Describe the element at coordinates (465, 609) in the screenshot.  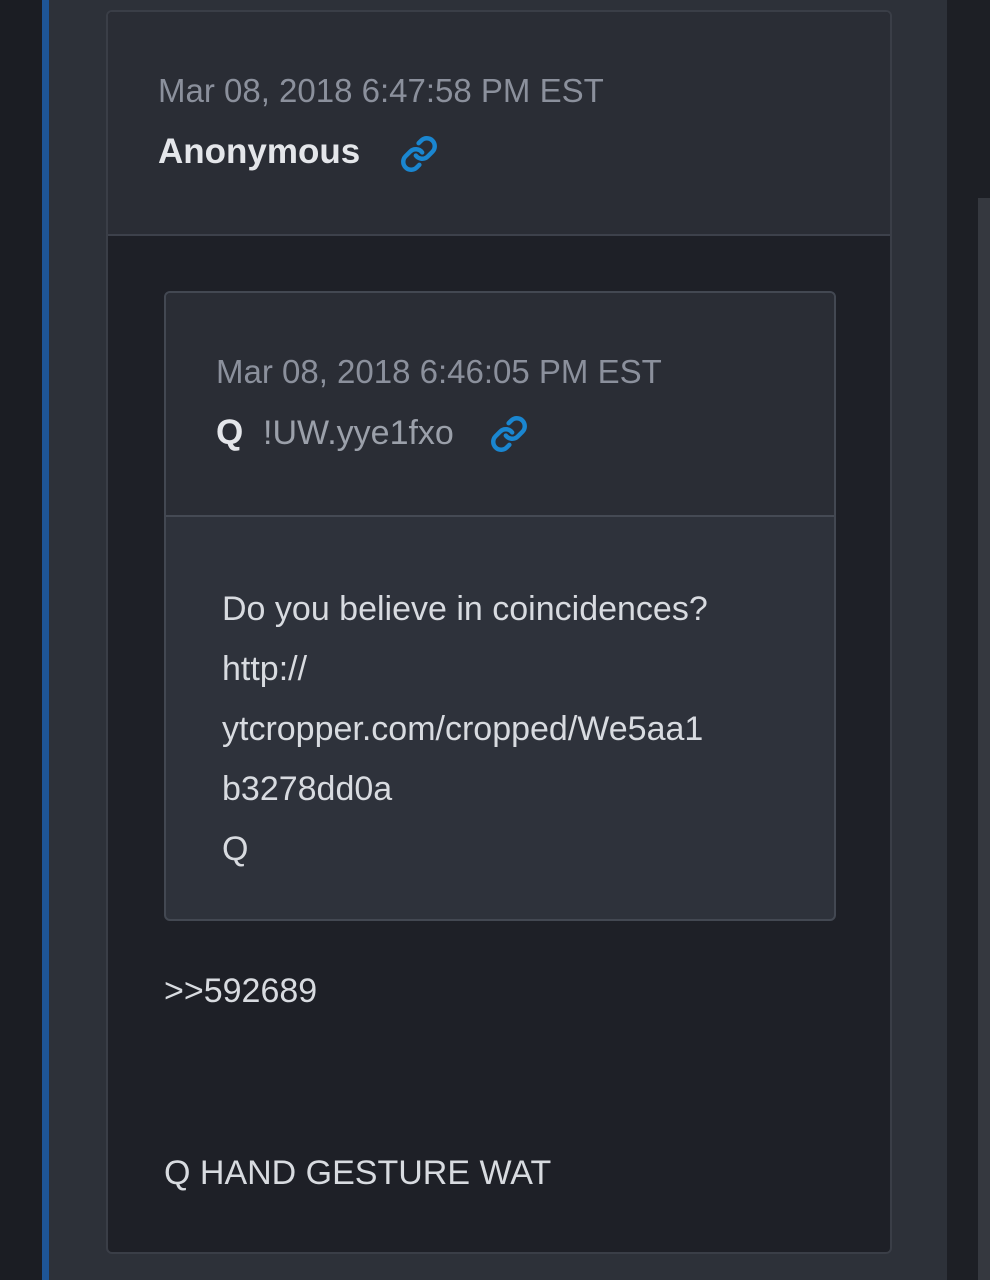
I see `quoted-body-line: Do you believe in coincidences?` at that location.